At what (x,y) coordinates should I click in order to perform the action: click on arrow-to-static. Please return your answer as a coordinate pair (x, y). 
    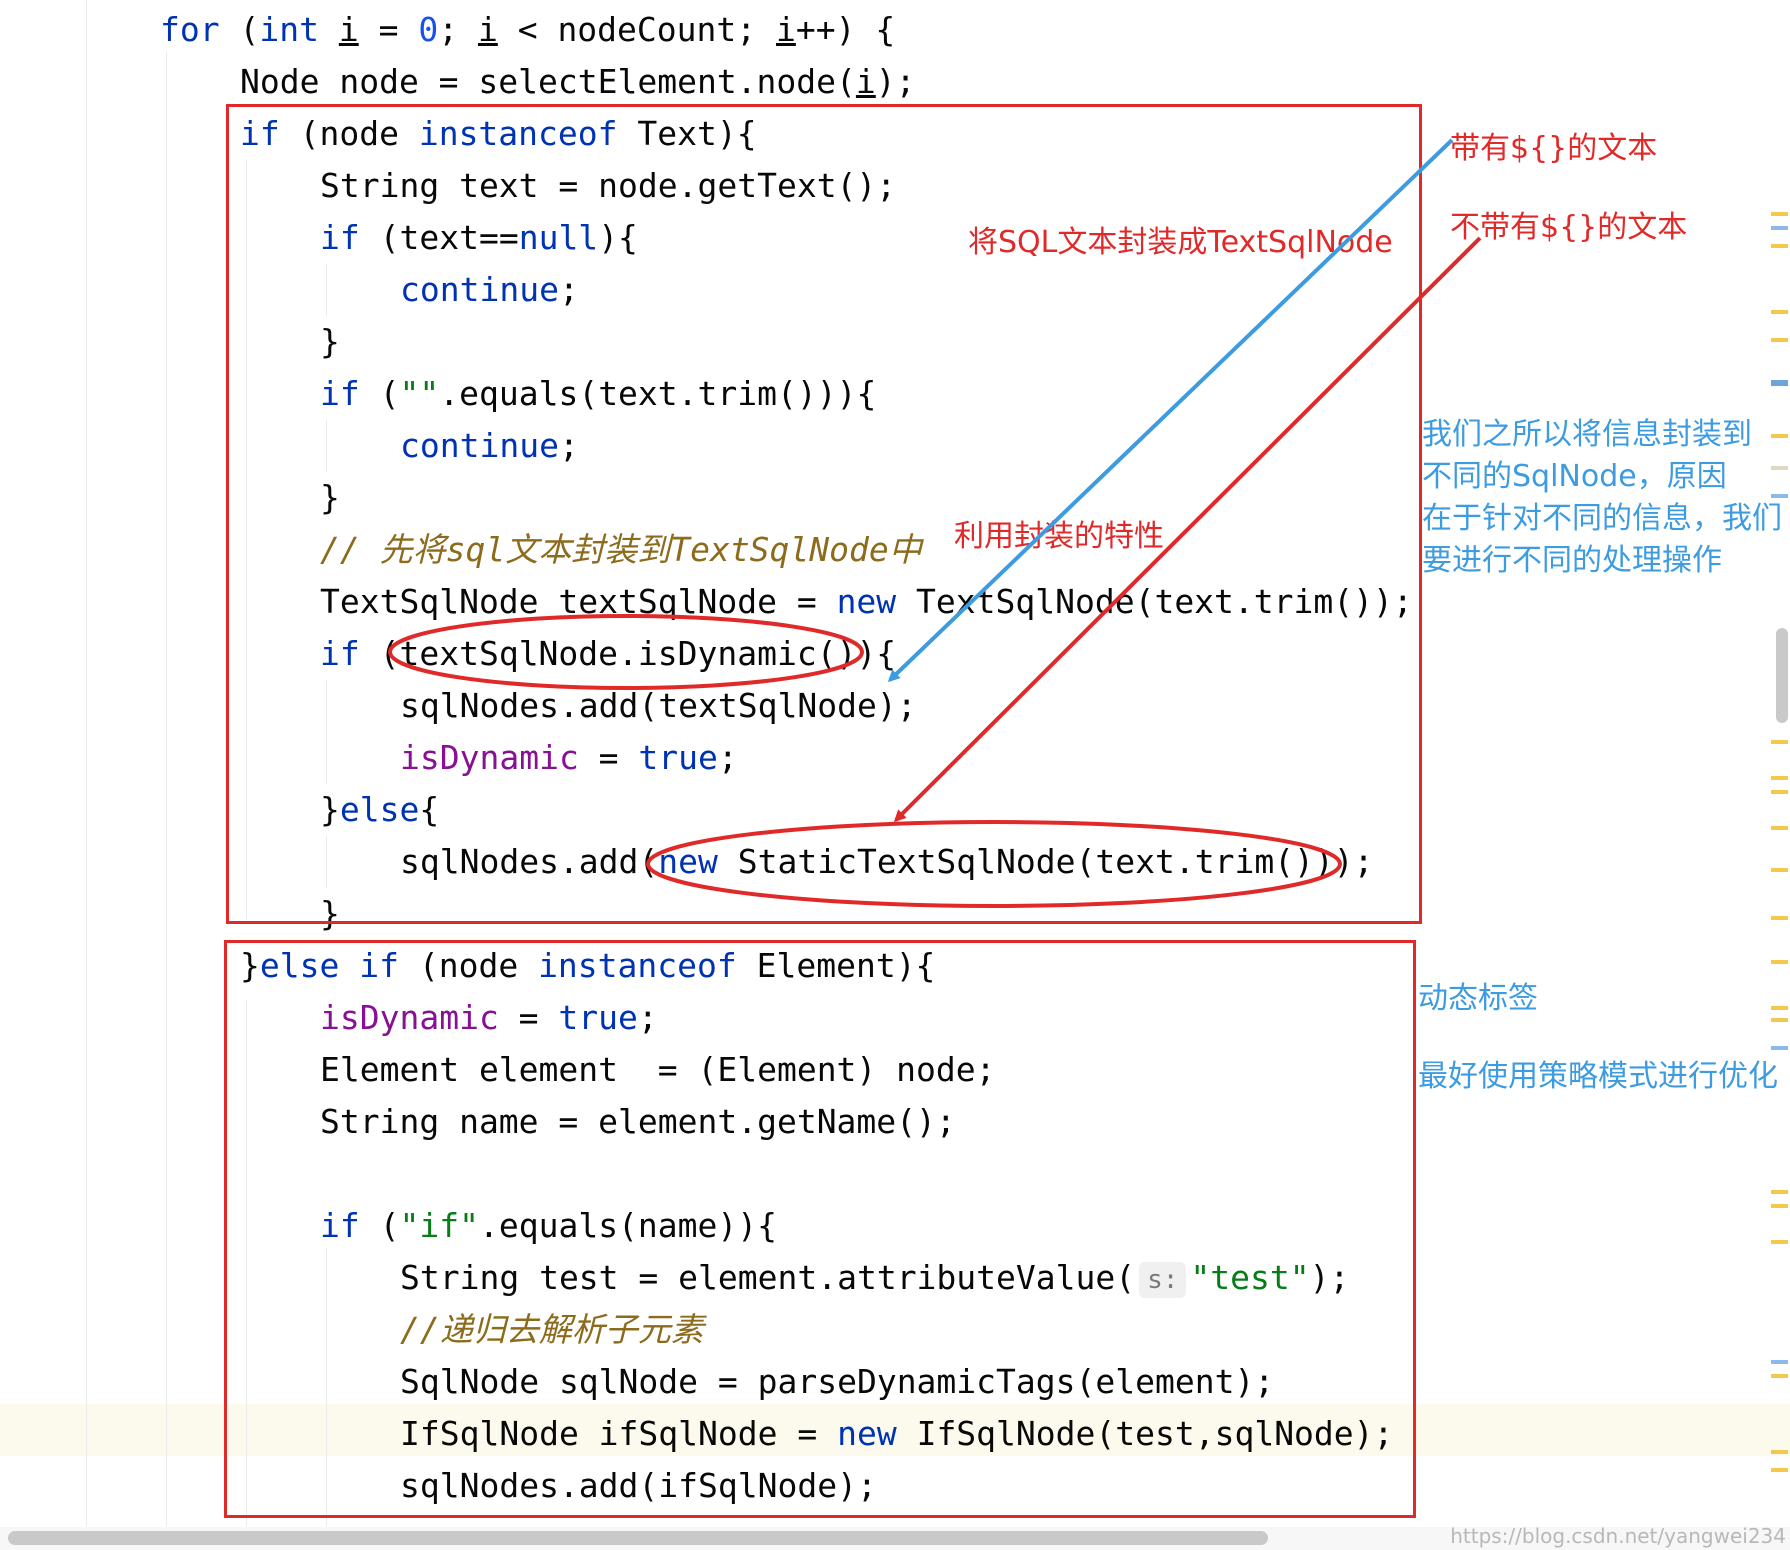
    Looking at the image, I should click on (1187, 529).